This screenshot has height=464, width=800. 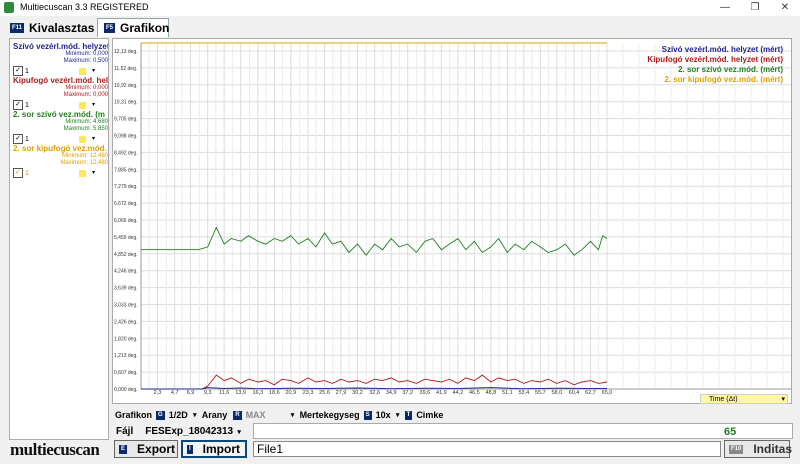 I want to click on x-tick-label: 53,4, so click(x=523, y=393).